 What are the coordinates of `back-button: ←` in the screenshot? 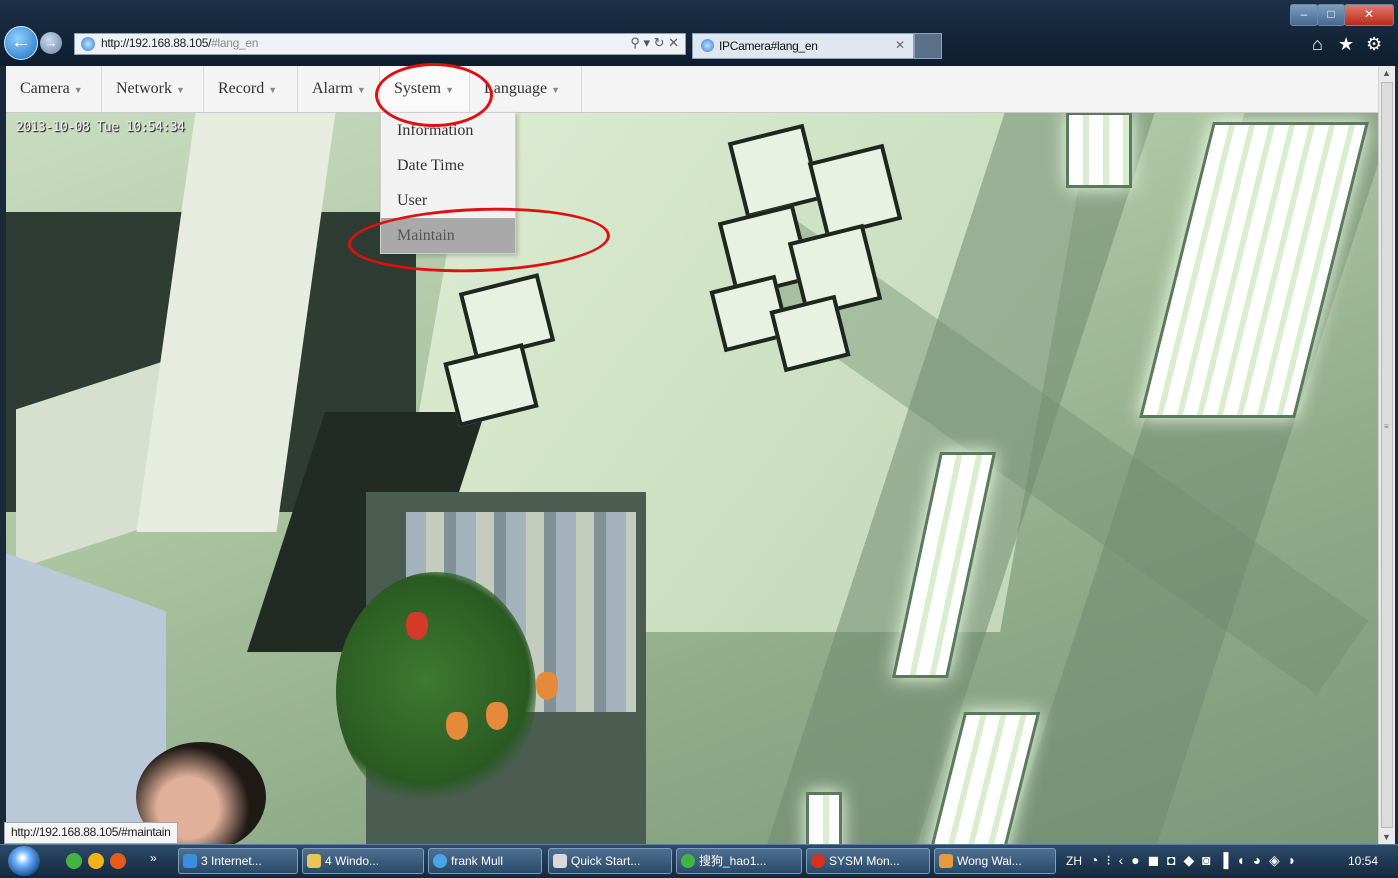 It's located at (21, 43).